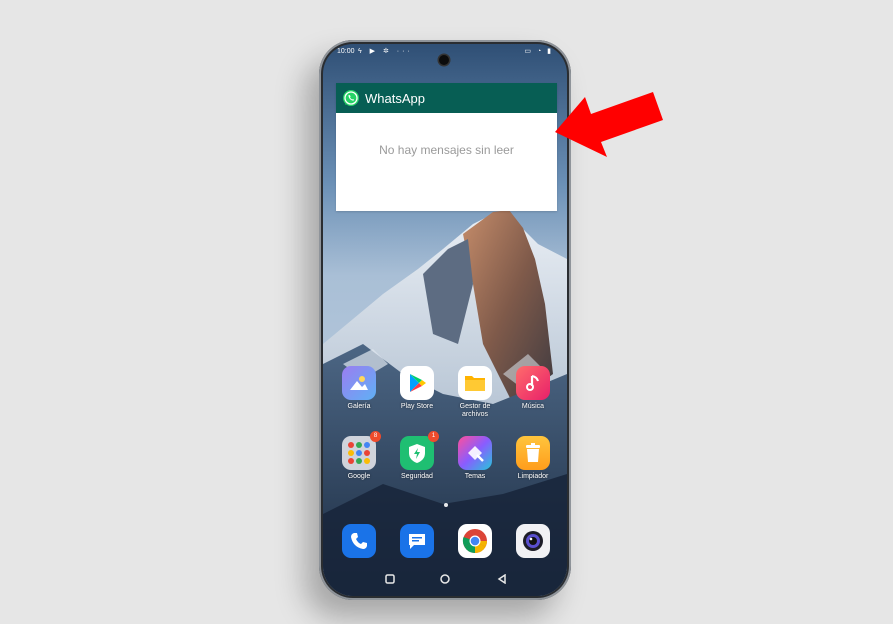 The image size is (893, 624). Describe the element at coordinates (359, 383) in the screenshot. I see `gallery-icon` at that location.